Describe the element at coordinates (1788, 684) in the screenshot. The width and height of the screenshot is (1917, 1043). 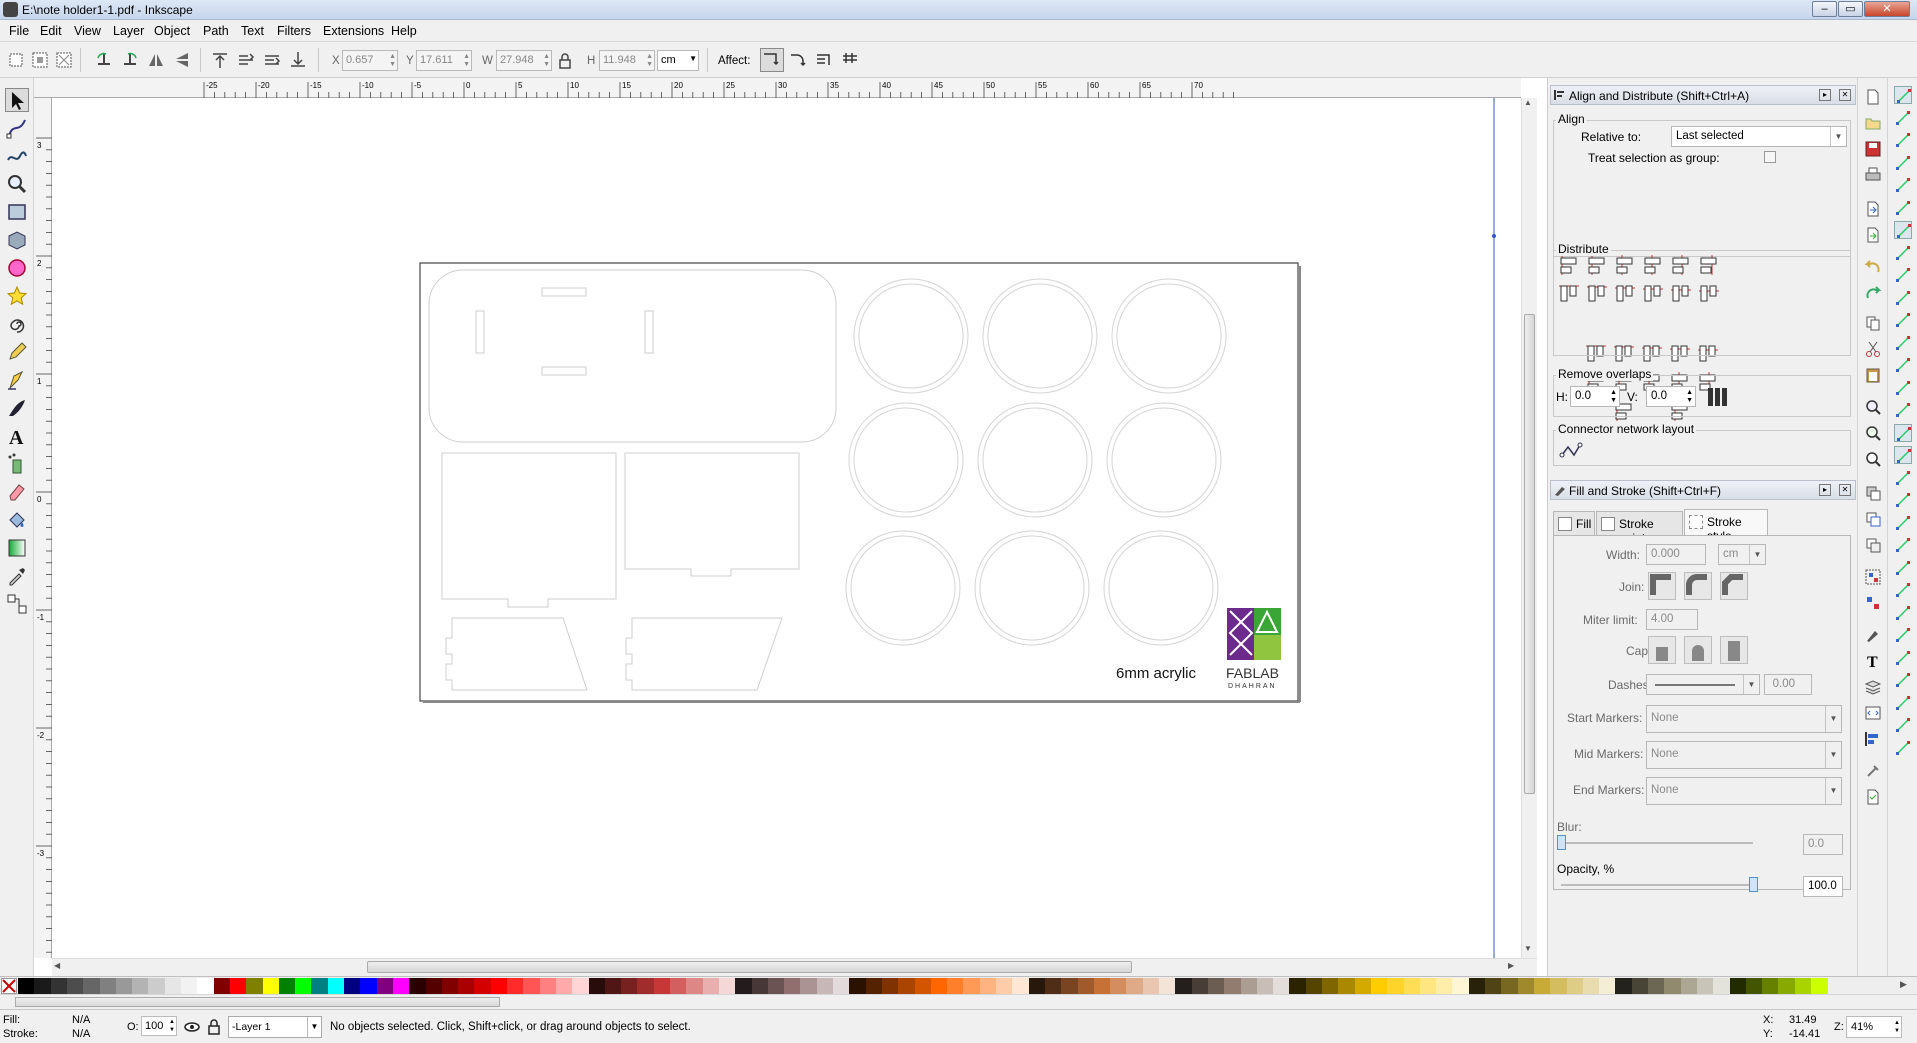
I see `dash-offset-field: 0.00` at that location.